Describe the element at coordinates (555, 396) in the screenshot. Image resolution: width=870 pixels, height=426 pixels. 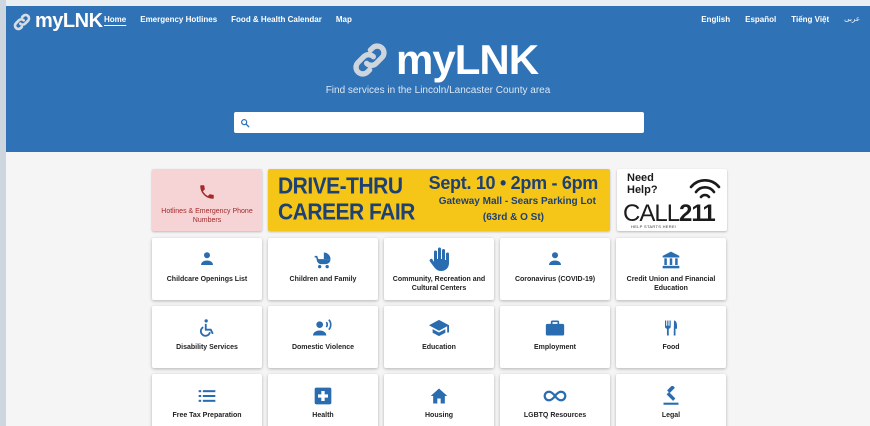
I see `infinity-icon` at that location.